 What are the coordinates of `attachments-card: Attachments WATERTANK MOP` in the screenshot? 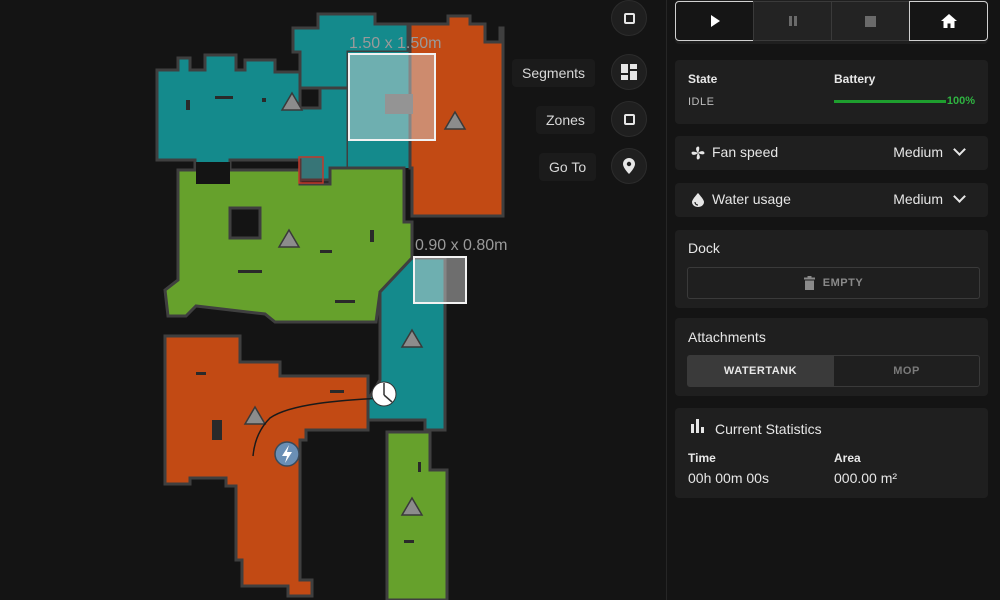 It's located at (831, 357).